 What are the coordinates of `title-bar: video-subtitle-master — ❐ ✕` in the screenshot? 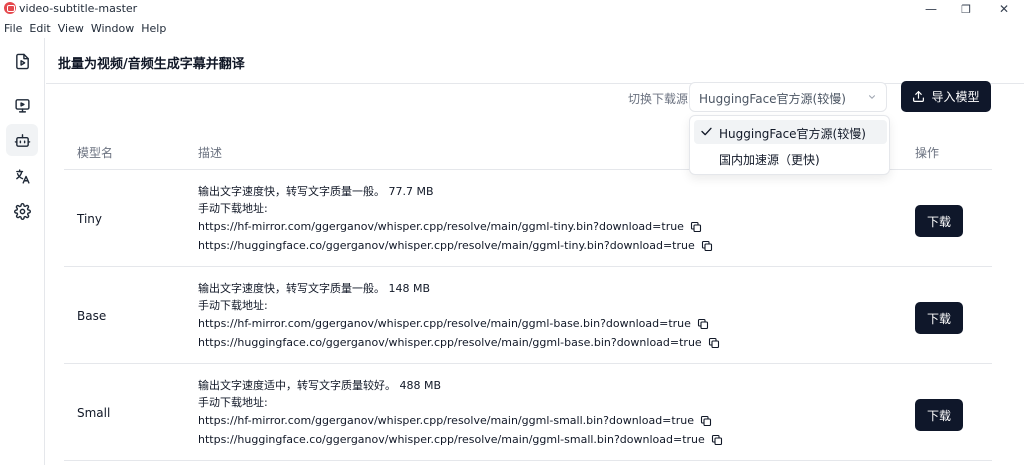 It's located at (512, 9).